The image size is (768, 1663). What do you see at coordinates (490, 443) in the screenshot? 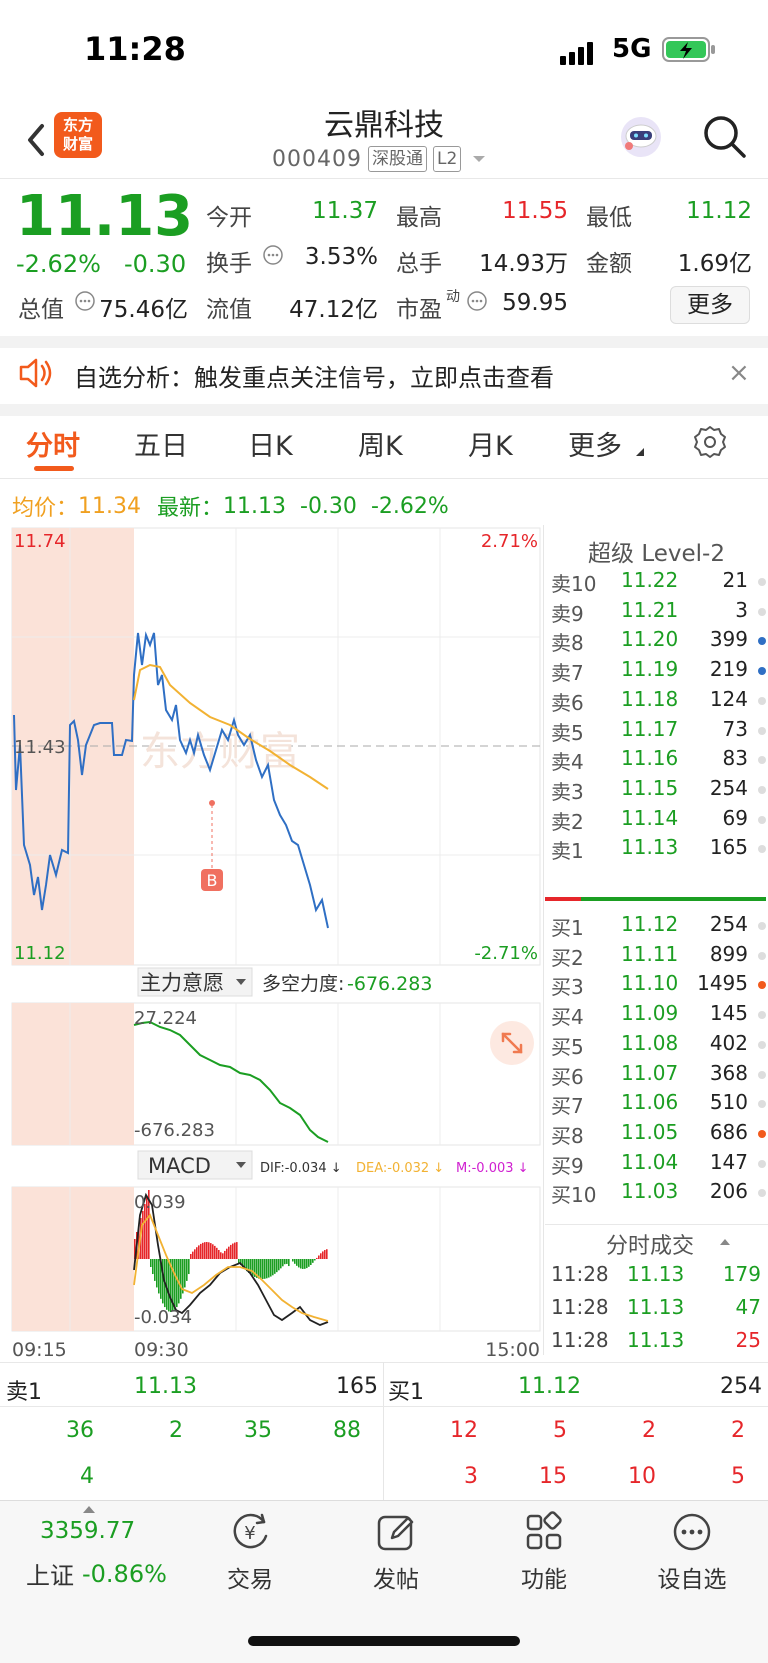
I see `tab-monthly-k: 月K` at bounding box center [490, 443].